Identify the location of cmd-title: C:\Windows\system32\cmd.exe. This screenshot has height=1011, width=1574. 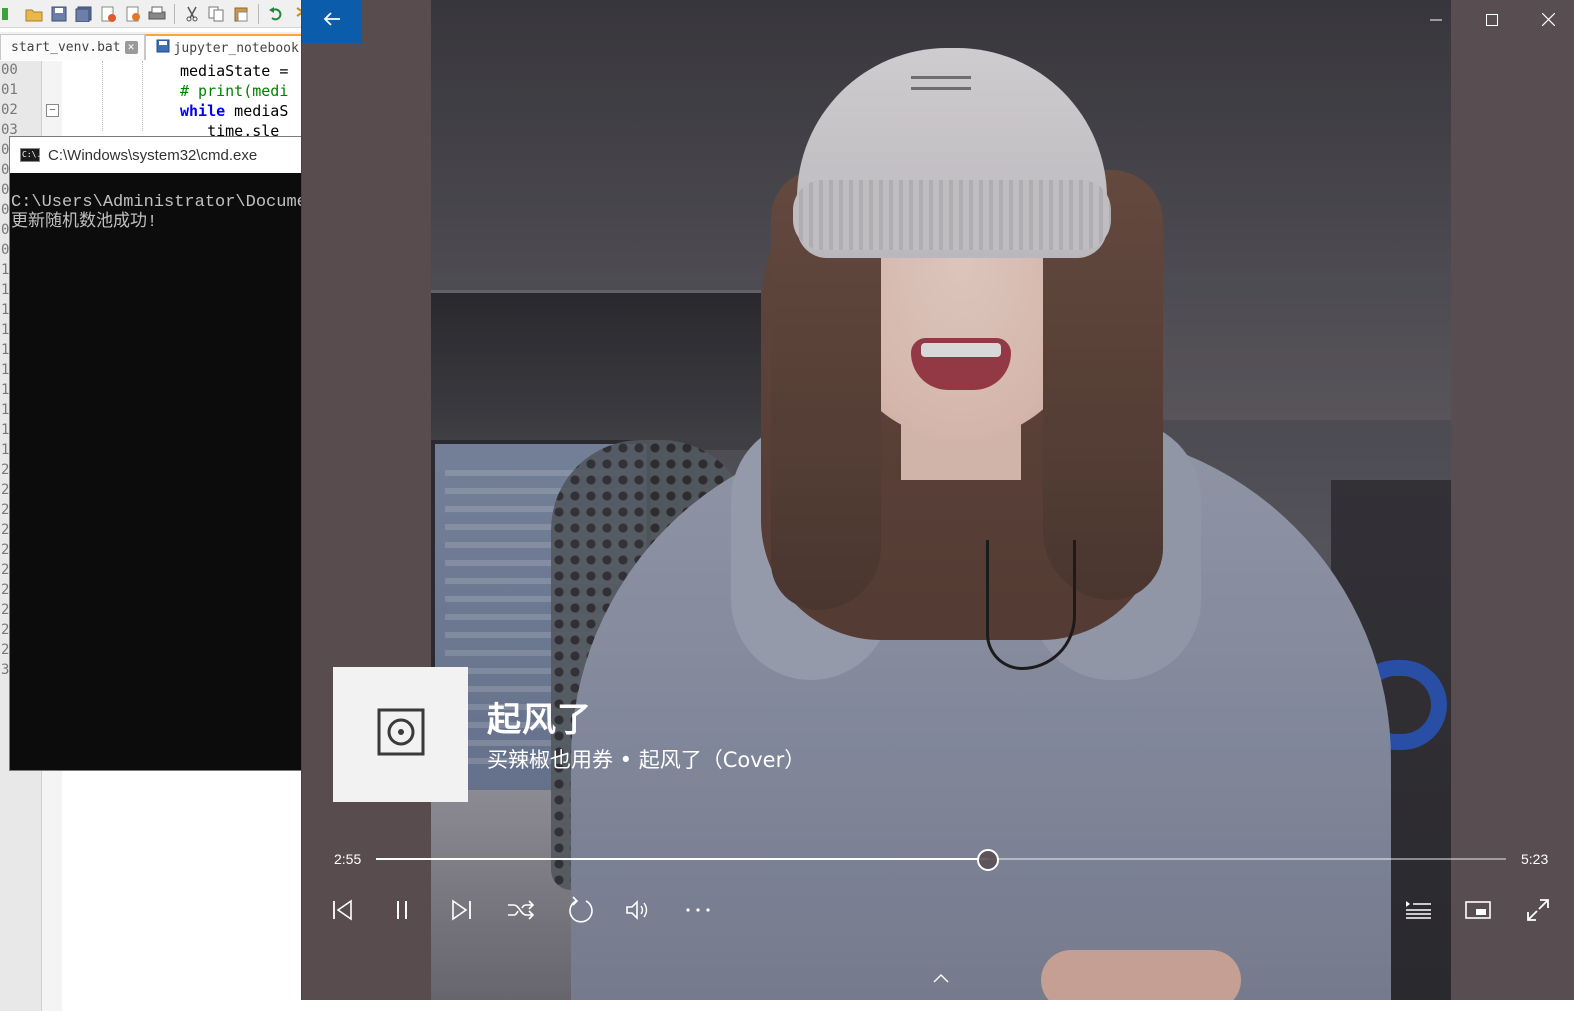
(153, 155).